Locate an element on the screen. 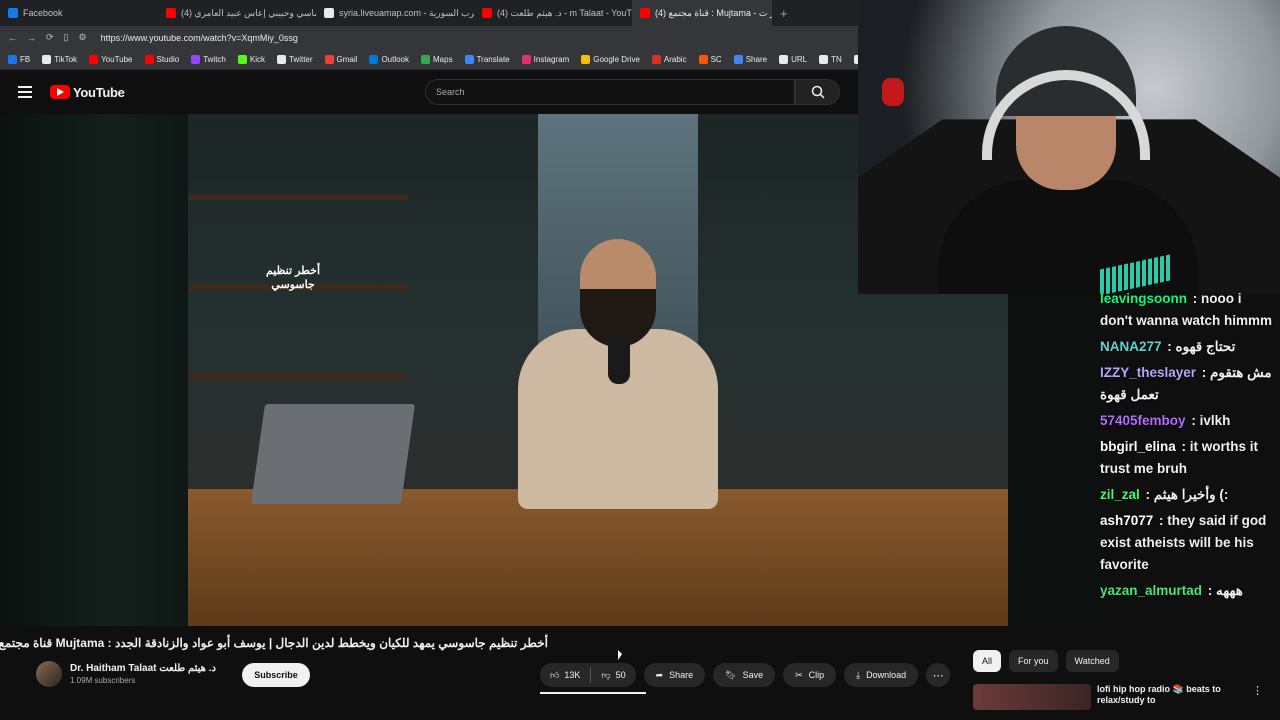  bookmark-arabic: Arabic is located at coordinates (669, 59).